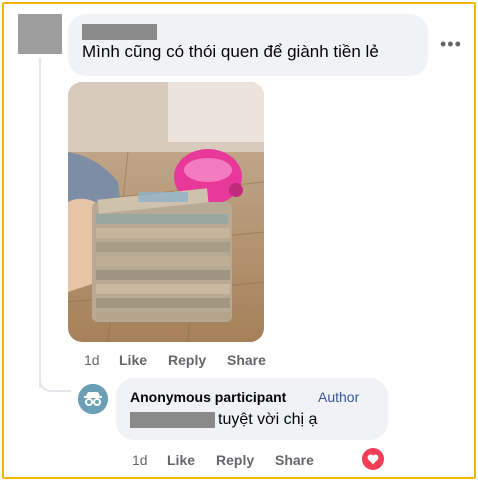  I want to click on reply-reply-button: Reply, so click(235, 460).